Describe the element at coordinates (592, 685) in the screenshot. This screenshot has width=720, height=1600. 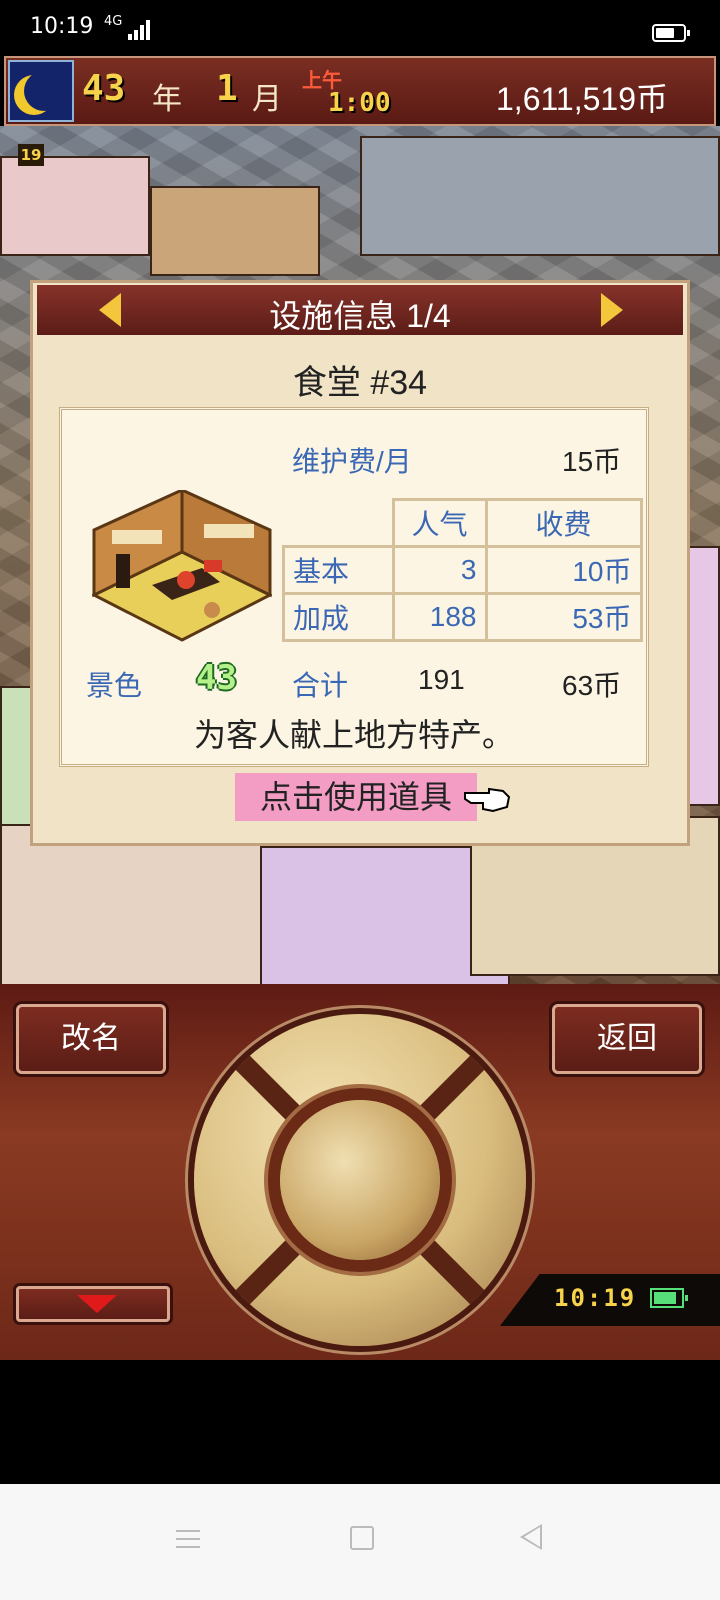
I see `total-fee: 63币` at that location.